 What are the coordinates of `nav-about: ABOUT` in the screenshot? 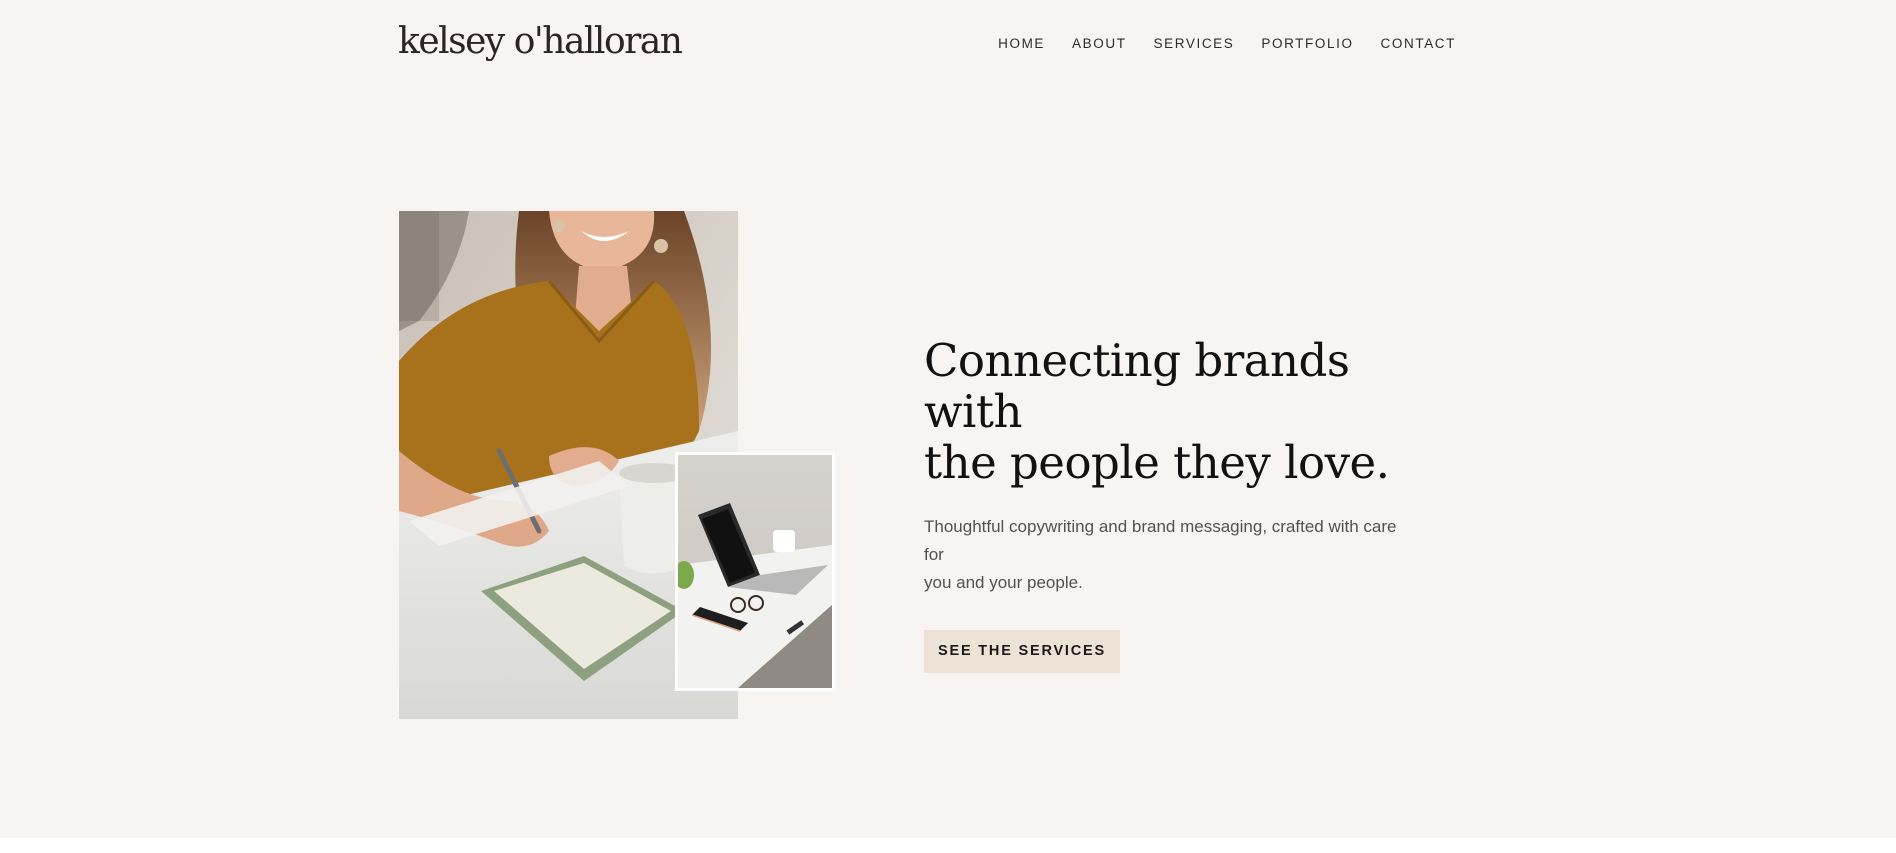 It's located at (1099, 44).